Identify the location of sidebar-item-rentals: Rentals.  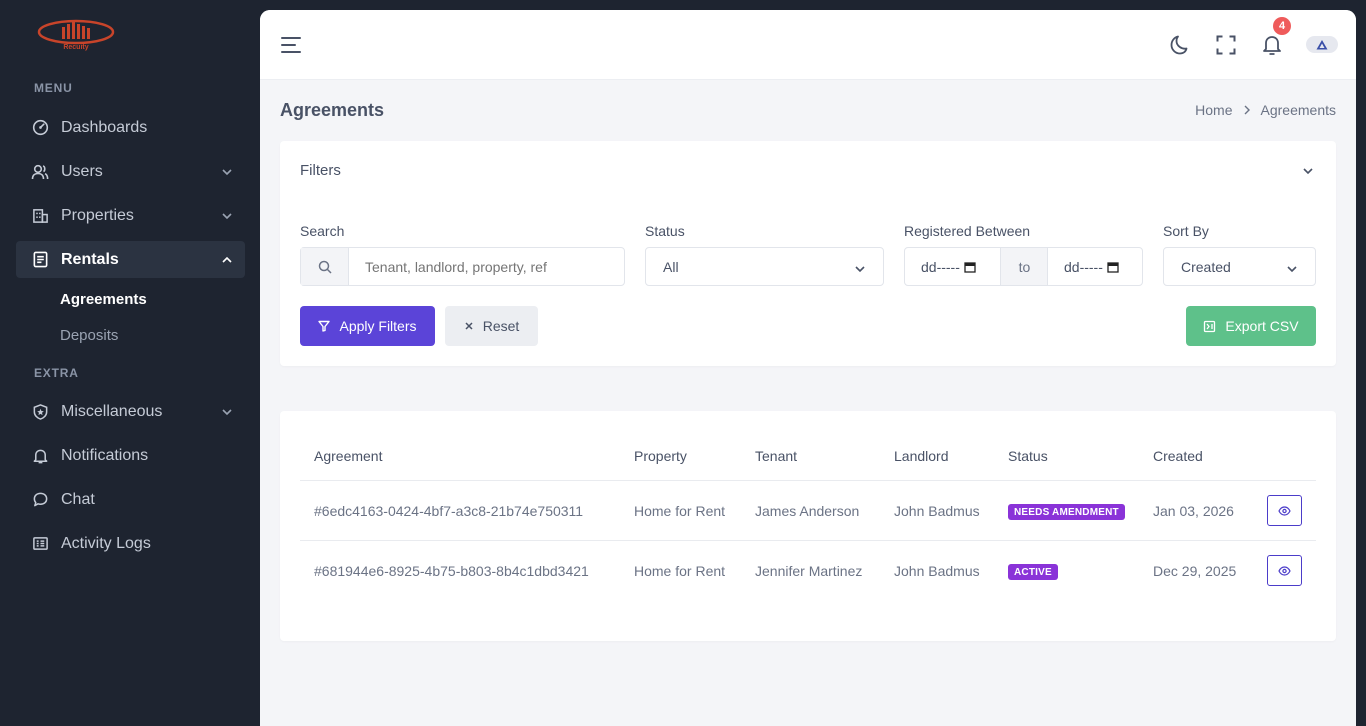
(130, 259).